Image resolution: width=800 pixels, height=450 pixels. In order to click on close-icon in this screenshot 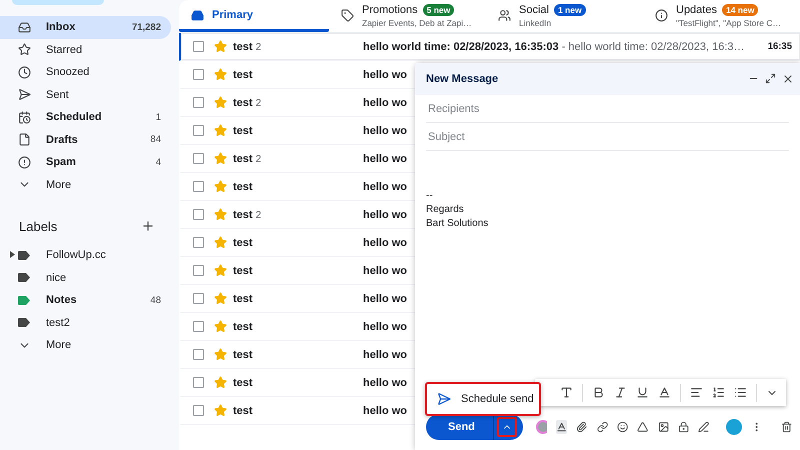, I will do `click(788, 79)`.